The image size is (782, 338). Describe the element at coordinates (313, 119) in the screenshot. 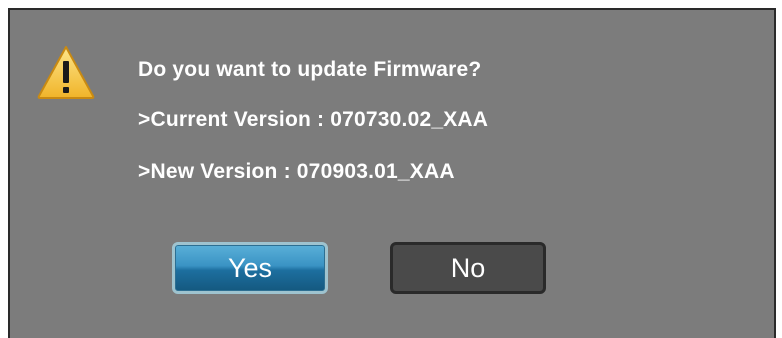

I see `current-version-text: >Current Version : 070730.02_XAA` at that location.